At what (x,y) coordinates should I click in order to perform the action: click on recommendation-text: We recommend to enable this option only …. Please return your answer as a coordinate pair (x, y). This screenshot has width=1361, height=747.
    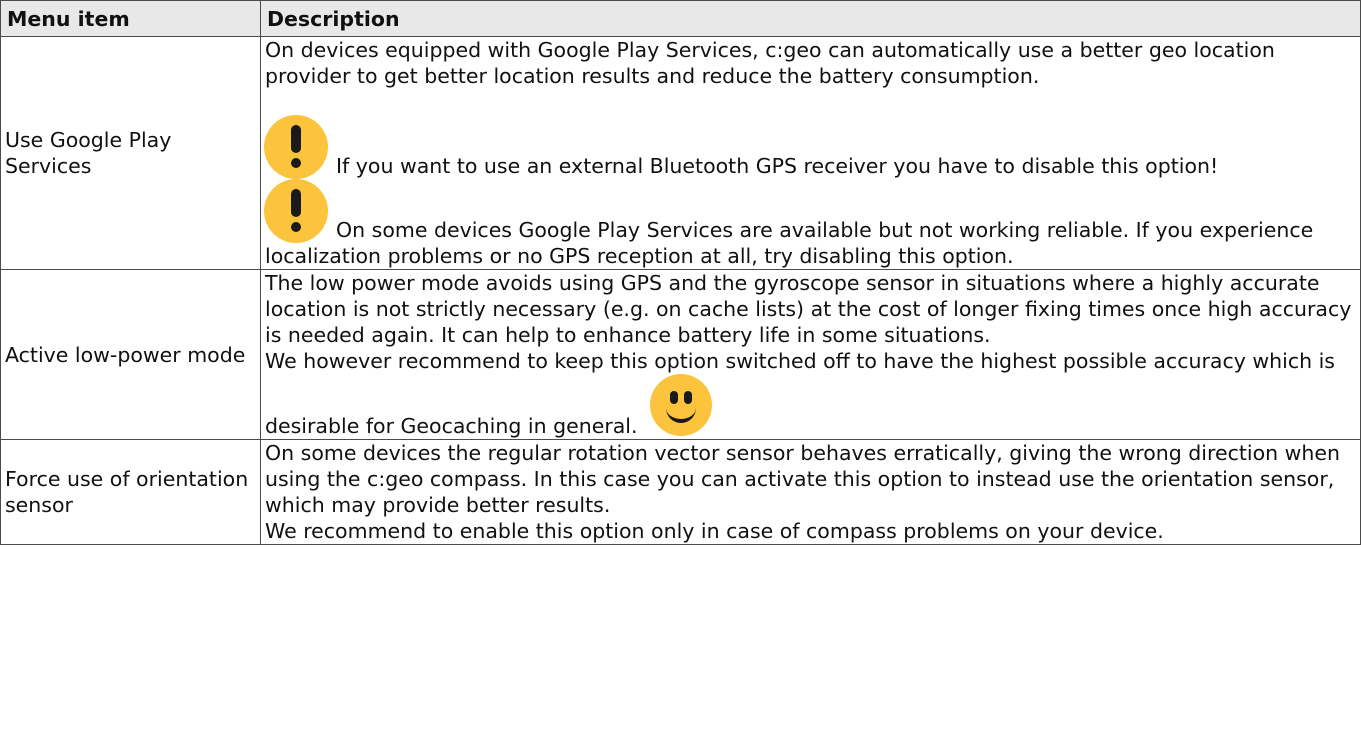
    Looking at the image, I should click on (714, 531).